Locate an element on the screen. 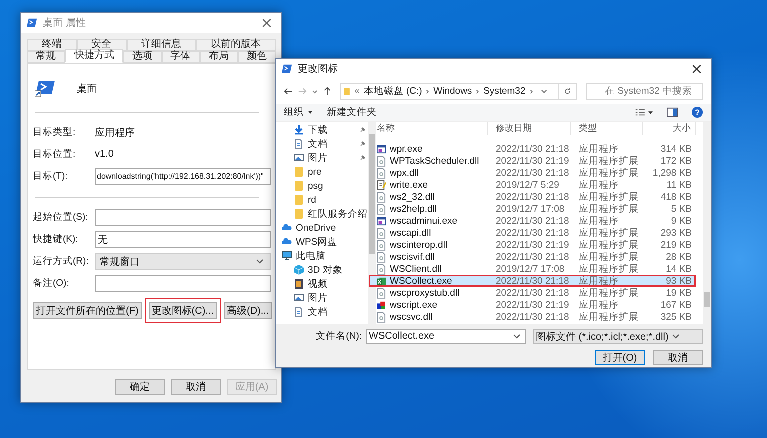  target-field: downloadstring('http://192.168.31.202:80/lnk'))" is located at coordinates (183, 176).